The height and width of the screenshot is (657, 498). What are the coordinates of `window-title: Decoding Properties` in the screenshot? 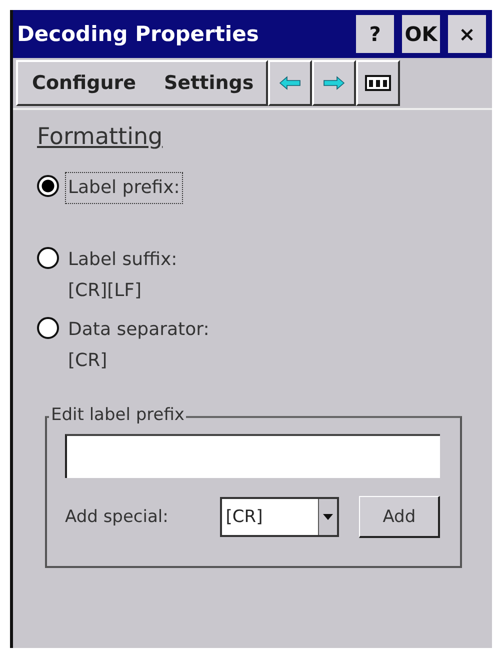 It's located at (138, 34).